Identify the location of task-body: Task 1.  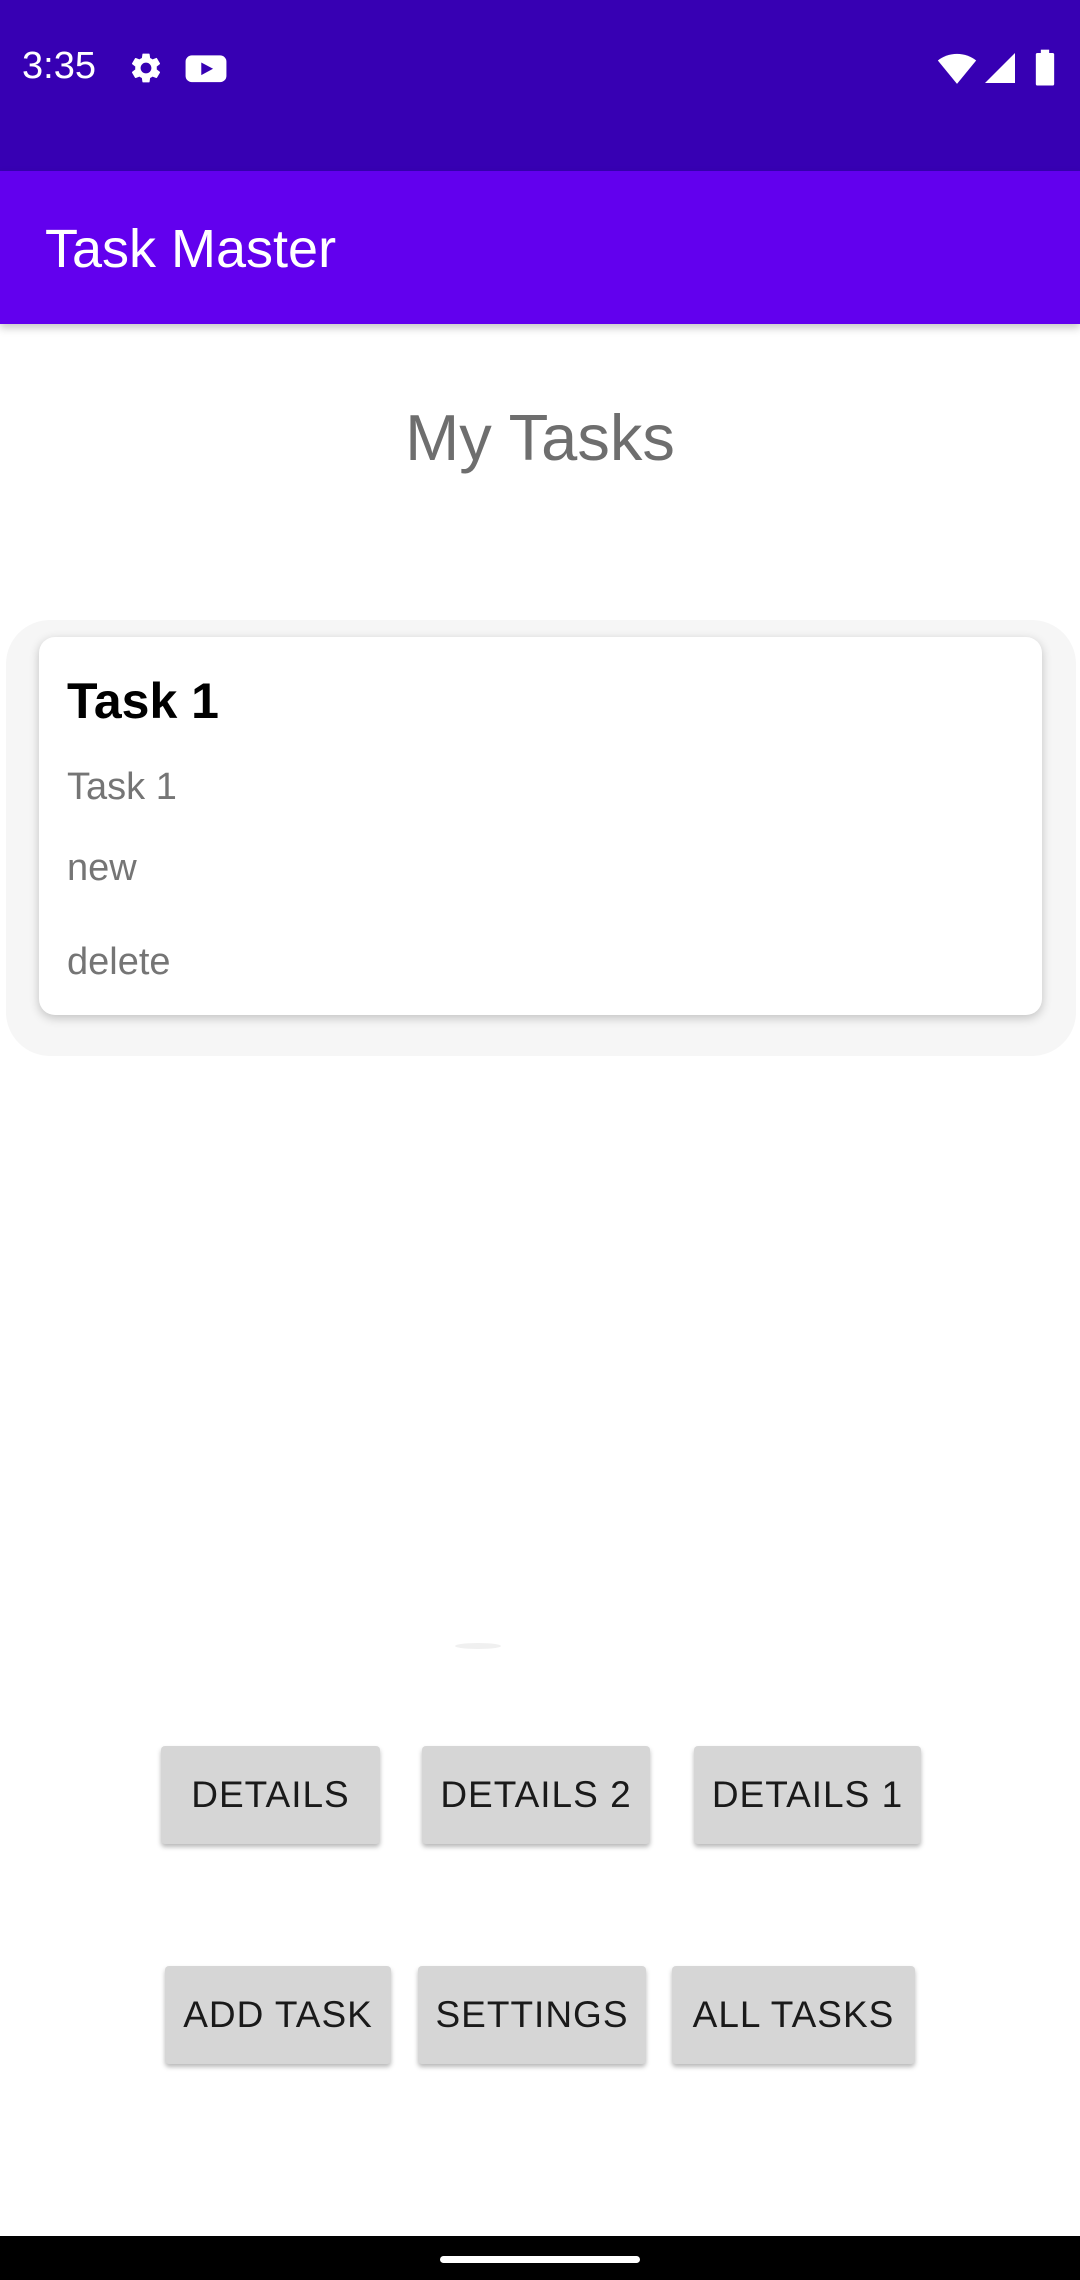
(122, 787).